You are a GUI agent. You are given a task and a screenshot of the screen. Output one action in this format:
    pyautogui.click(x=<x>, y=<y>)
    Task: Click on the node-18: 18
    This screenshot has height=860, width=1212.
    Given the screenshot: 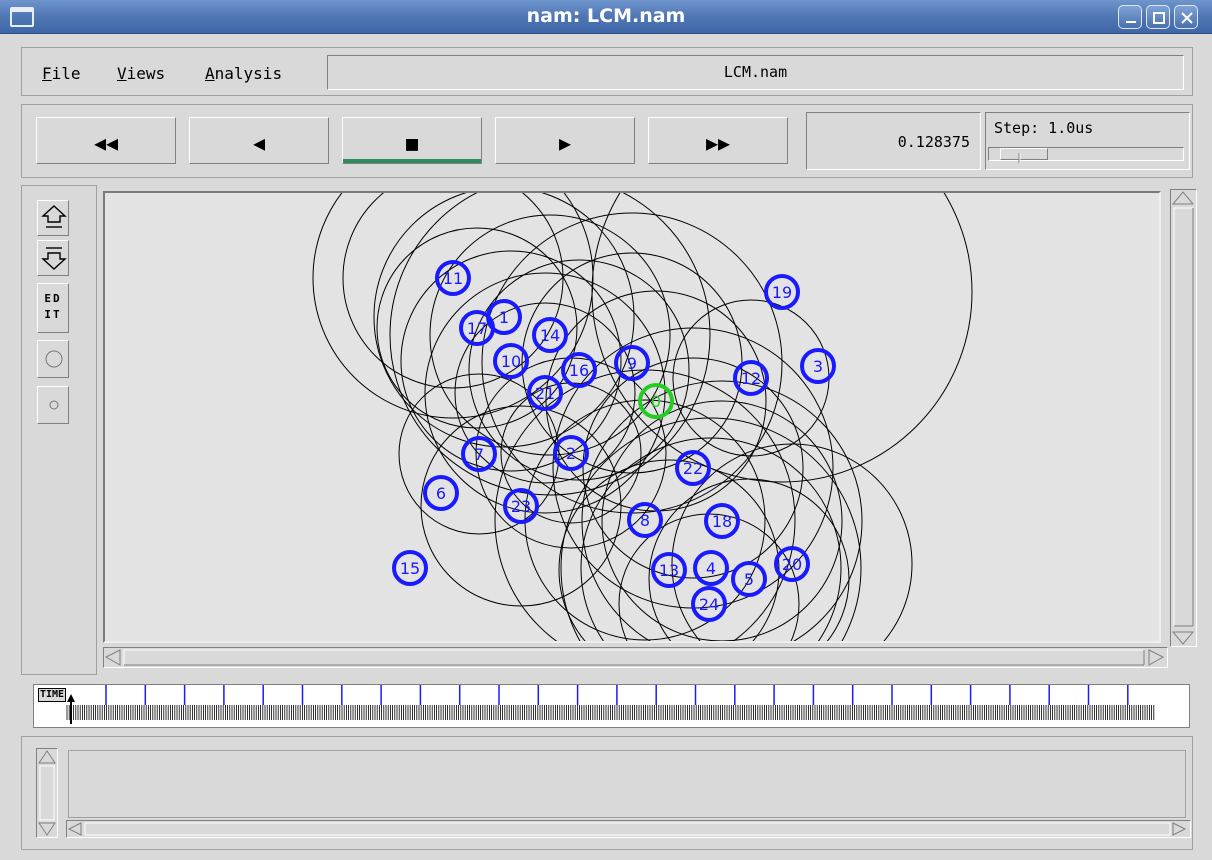 What is the action you would take?
    pyautogui.click(x=722, y=521)
    